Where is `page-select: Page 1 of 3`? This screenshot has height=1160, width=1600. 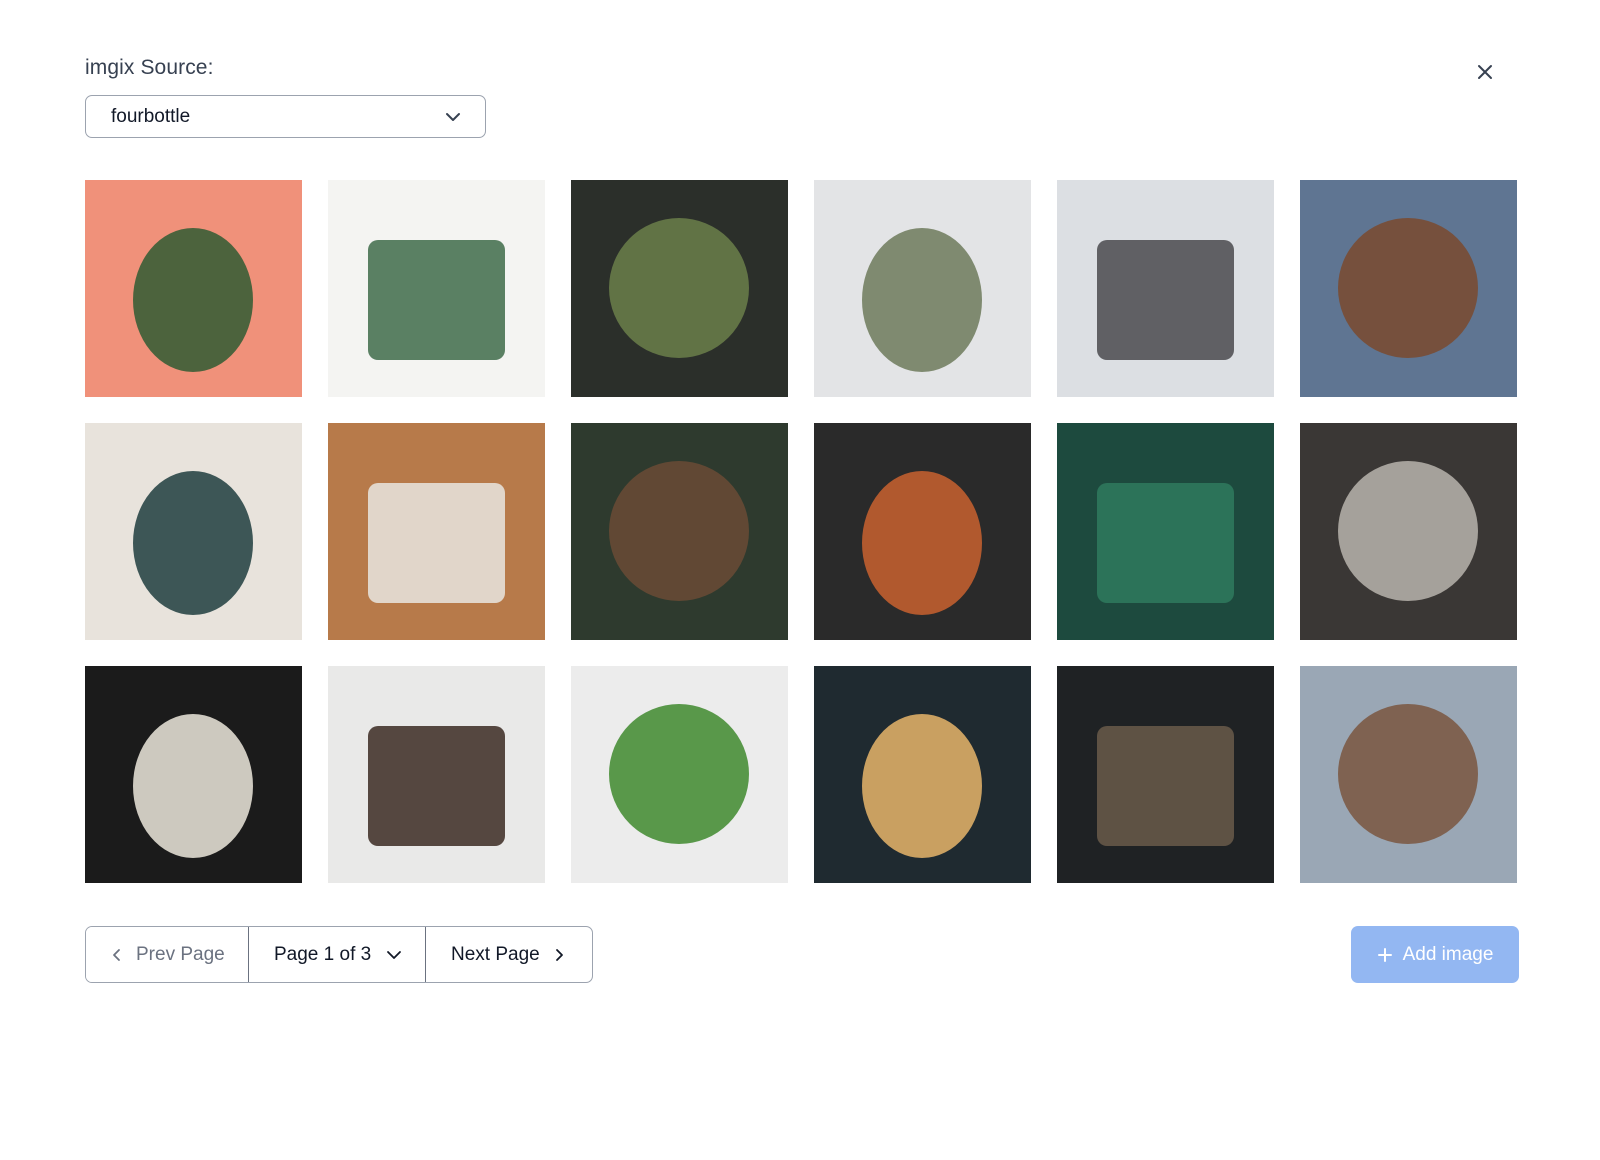 page-select: Page 1 of 3 is located at coordinates (337, 954).